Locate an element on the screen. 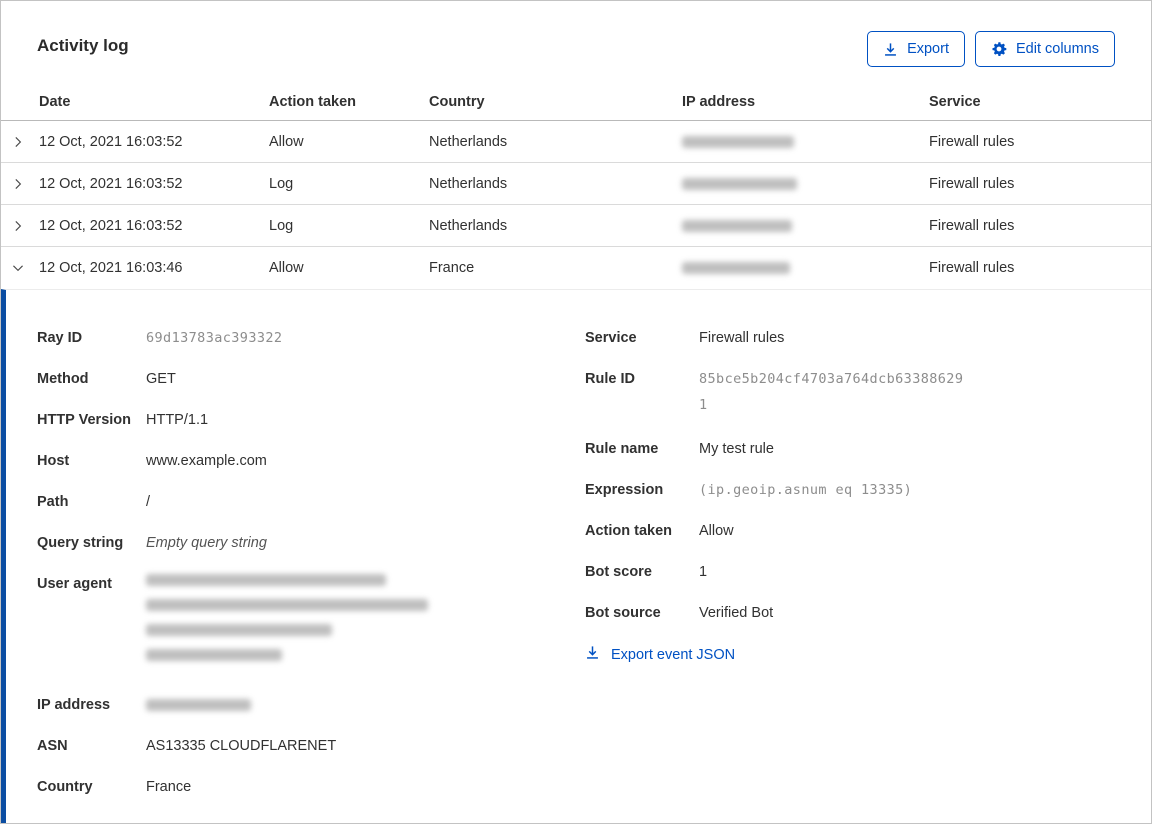 This screenshot has height=824, width=1152. query-string-value: Empty query string is located at coordinates (206, 543).